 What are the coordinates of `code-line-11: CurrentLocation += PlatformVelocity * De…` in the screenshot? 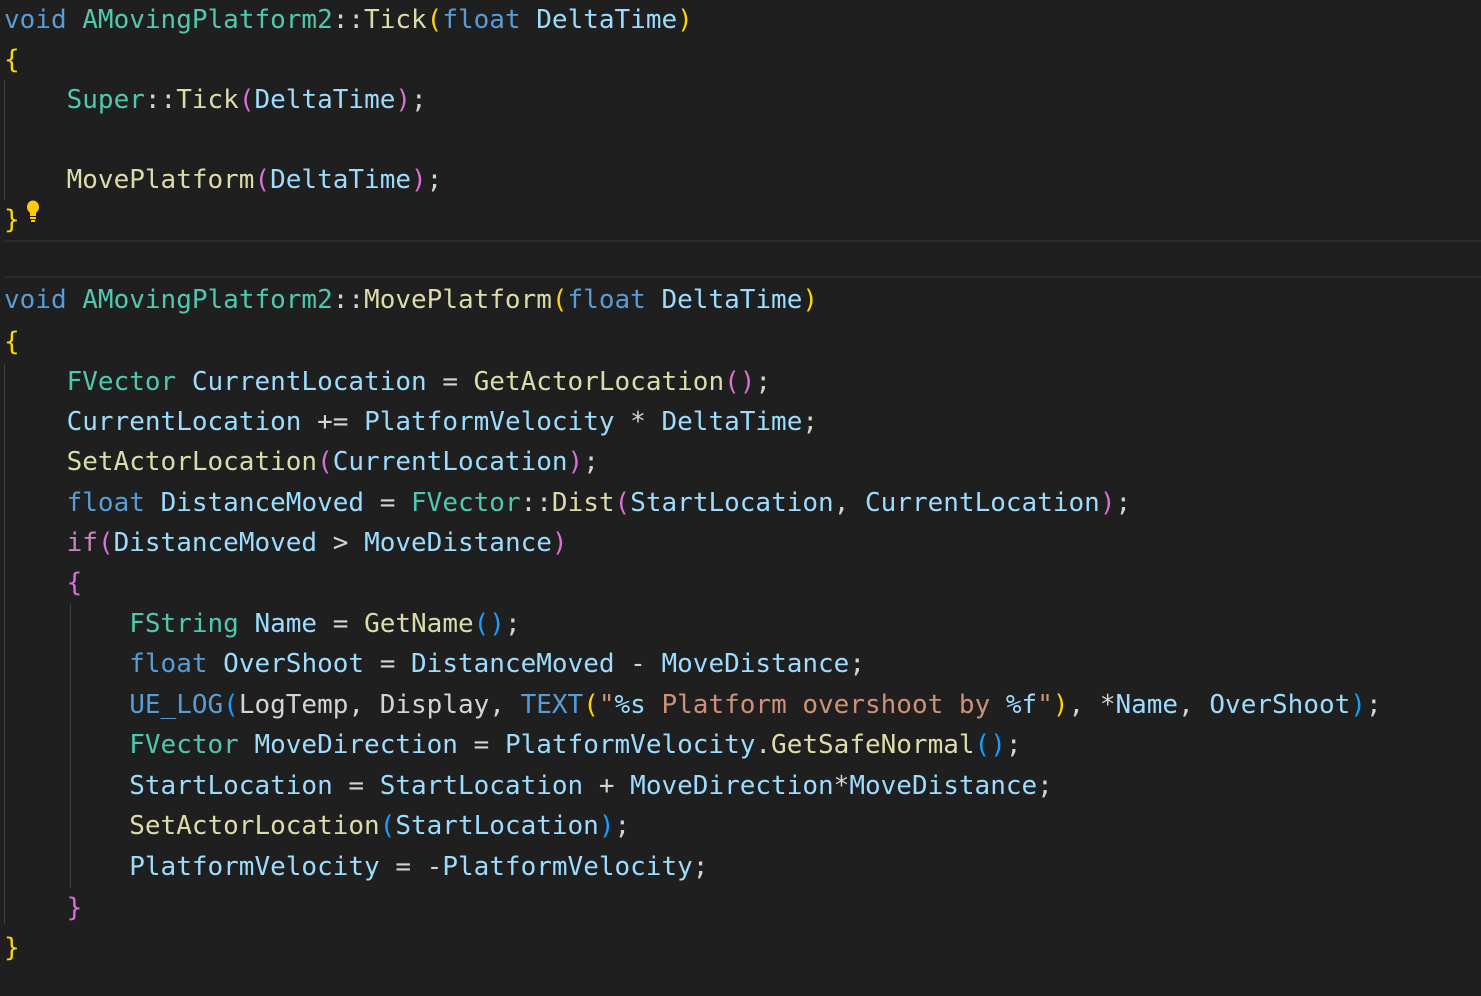 It's located at (411, 422).